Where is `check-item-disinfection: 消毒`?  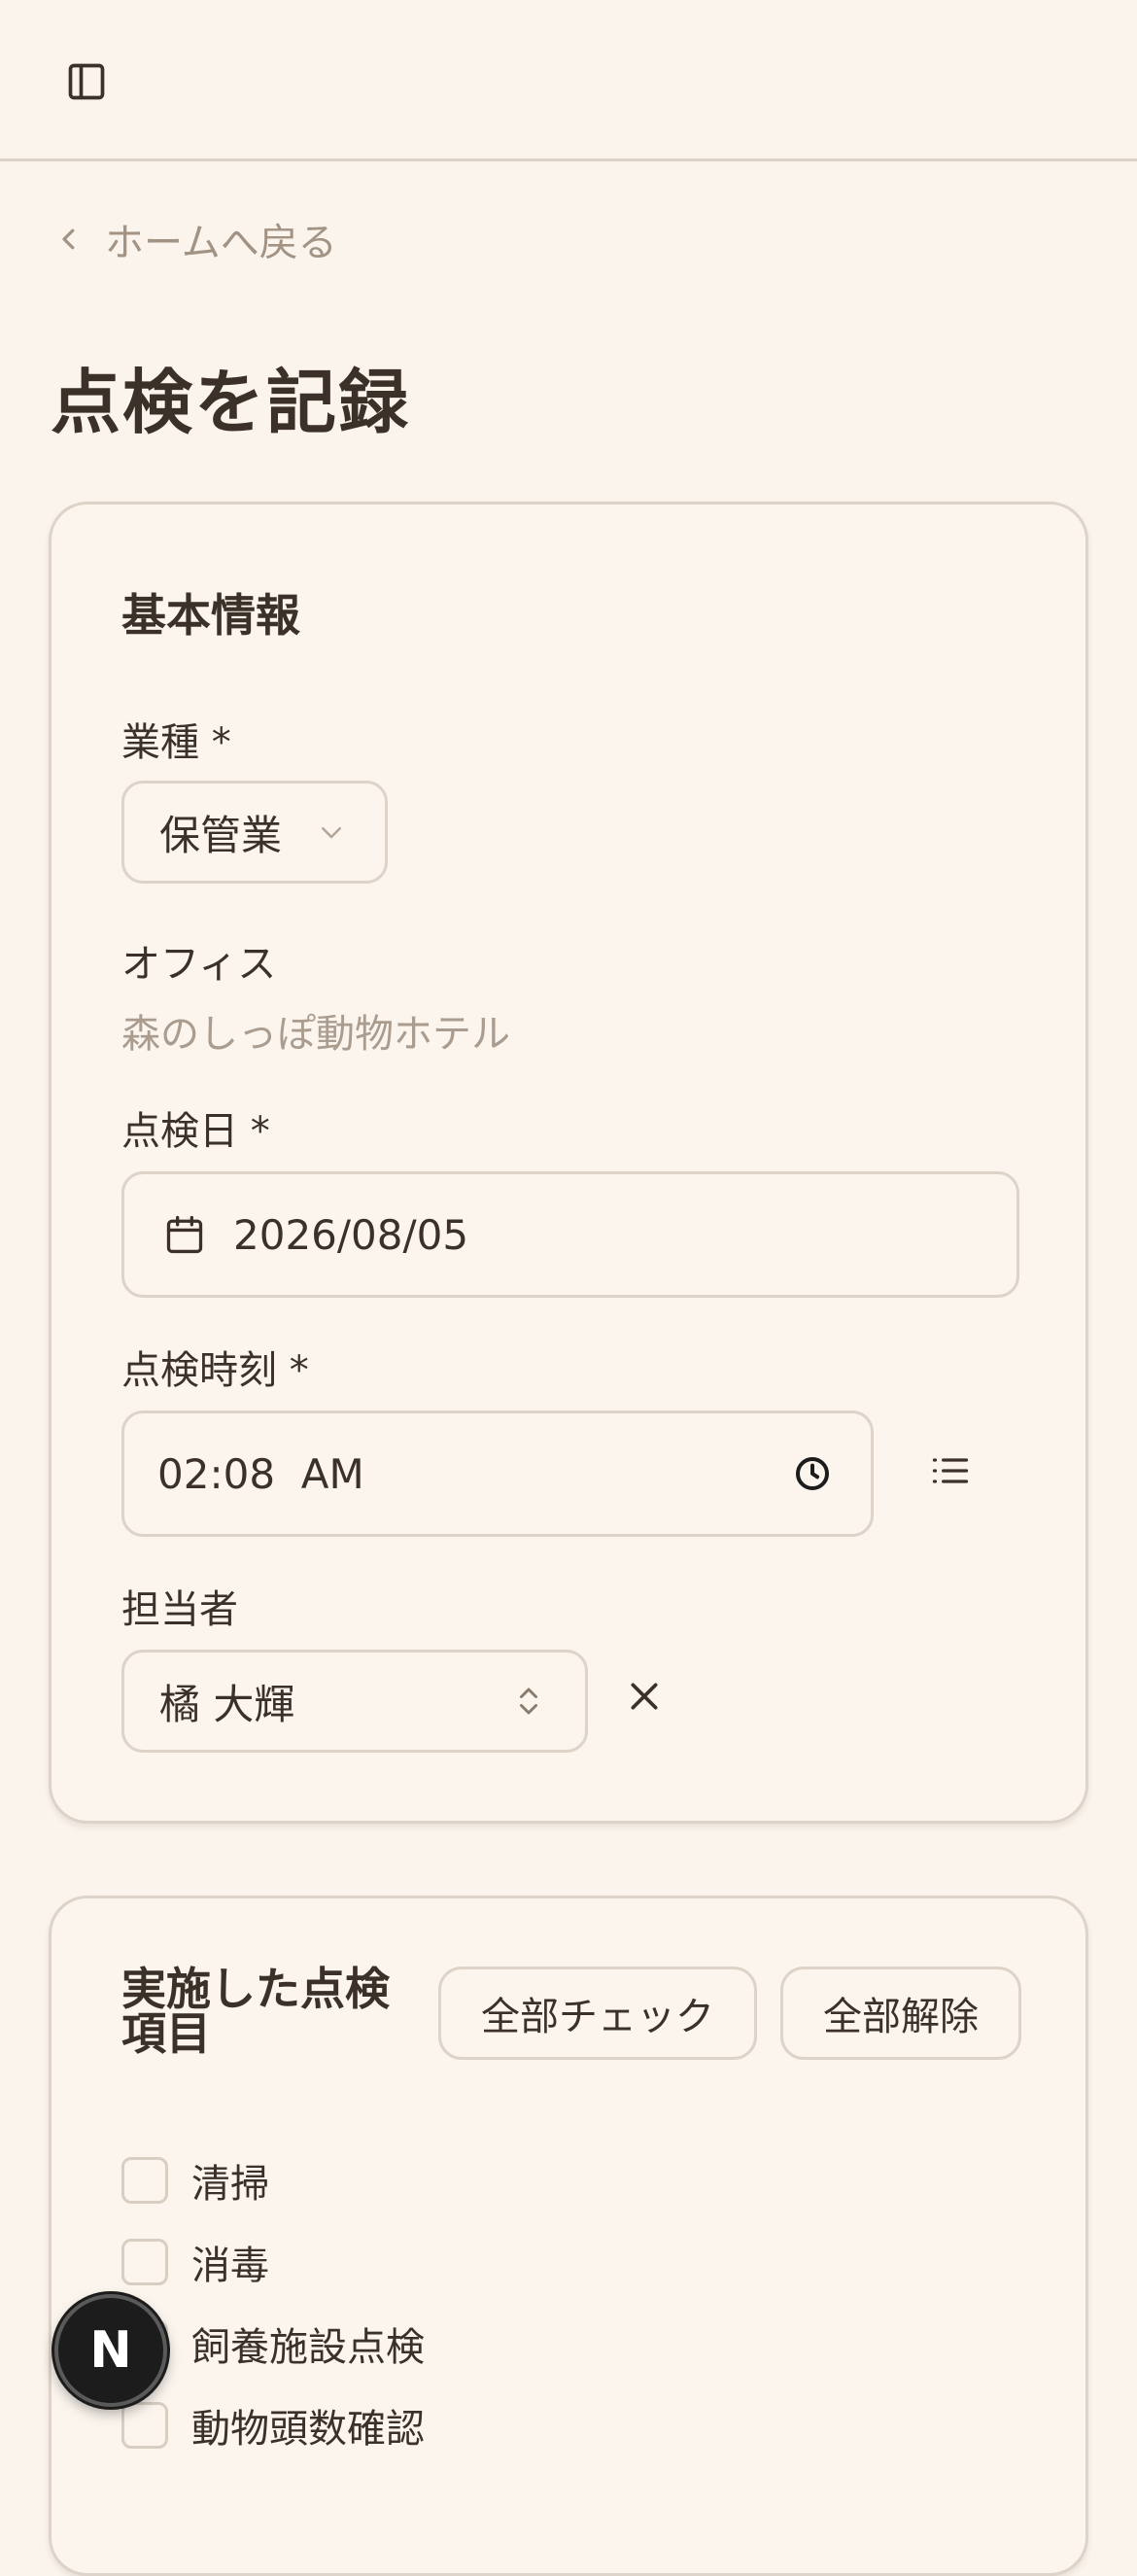 check-item-disinfection: 消毒 is located at coordinates (195, 2262).